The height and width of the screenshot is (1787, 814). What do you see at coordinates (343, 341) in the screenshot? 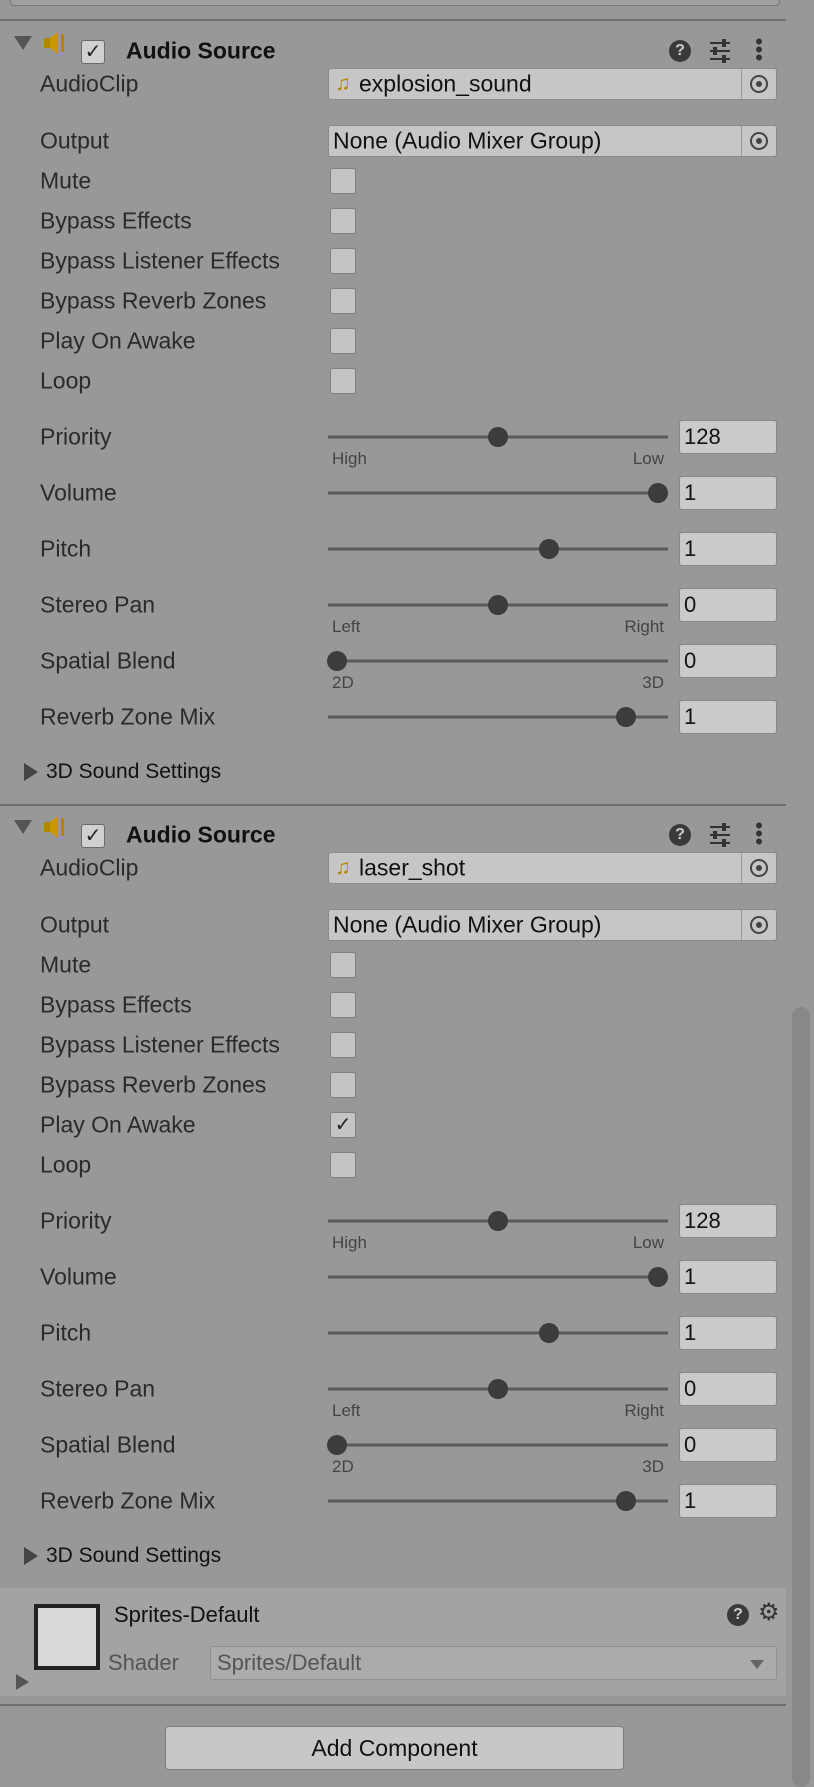
I see `play-on-awake-checkbox` at bounding box center [343, 341].